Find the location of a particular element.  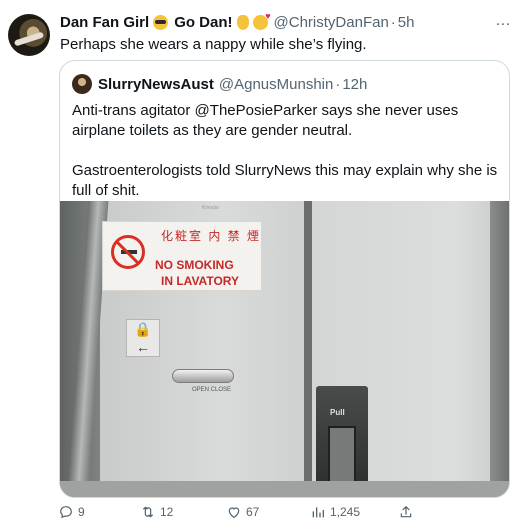

small-label: Kinodai is located at coordinates (210, 208).